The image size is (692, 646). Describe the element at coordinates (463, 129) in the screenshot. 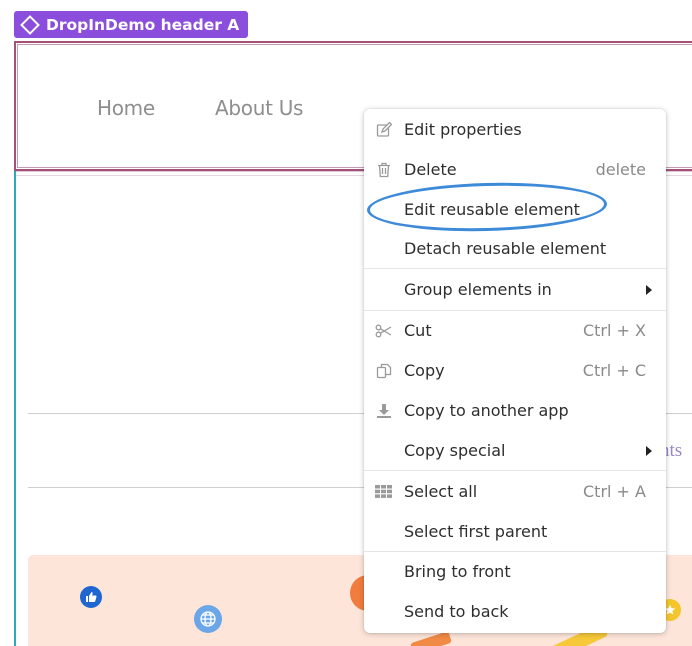

I see `menu-item-label: Edit properties` at that location.